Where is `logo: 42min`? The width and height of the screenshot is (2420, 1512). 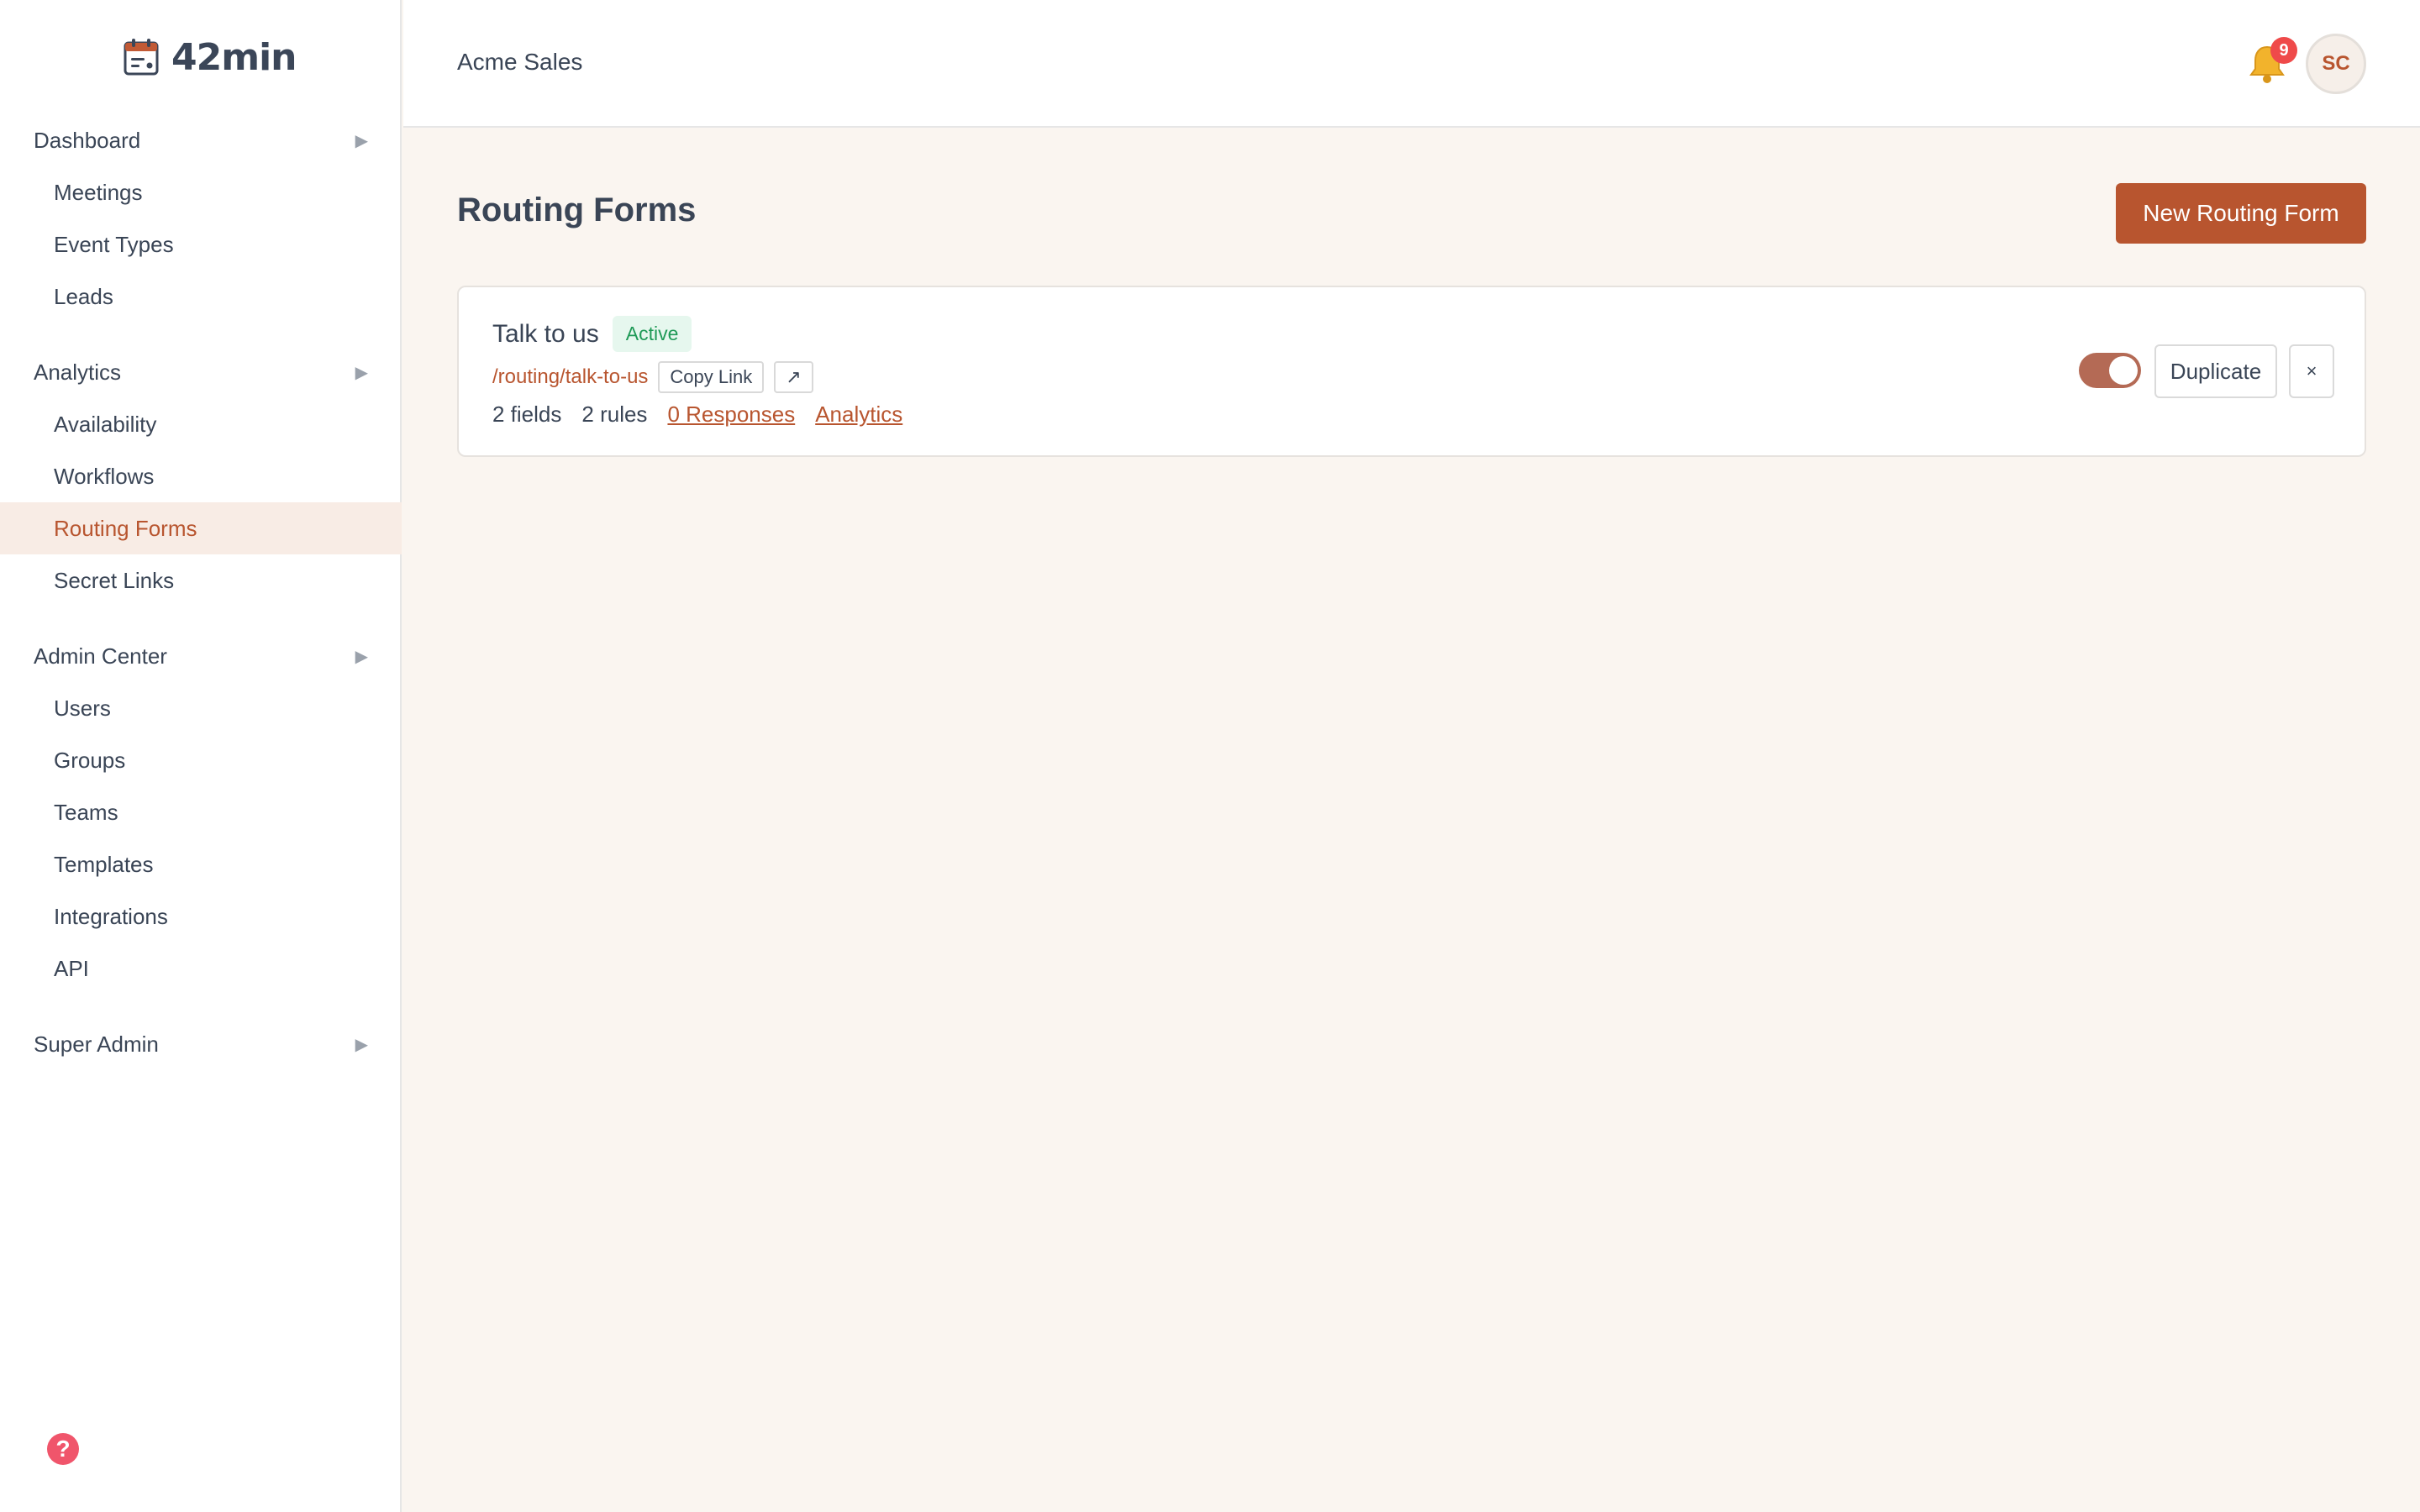 logo: 42min is located at coordinates (210, 57).